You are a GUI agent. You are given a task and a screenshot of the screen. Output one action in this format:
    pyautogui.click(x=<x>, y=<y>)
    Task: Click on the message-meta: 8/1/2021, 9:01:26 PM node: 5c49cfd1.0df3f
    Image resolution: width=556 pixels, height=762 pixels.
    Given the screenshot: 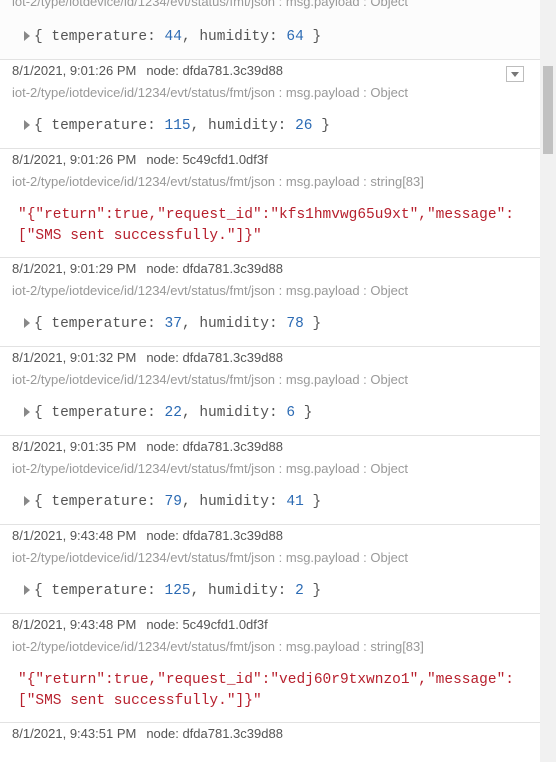 What is the action you would take?
    pyautogui.click(x=270, y=160)
    